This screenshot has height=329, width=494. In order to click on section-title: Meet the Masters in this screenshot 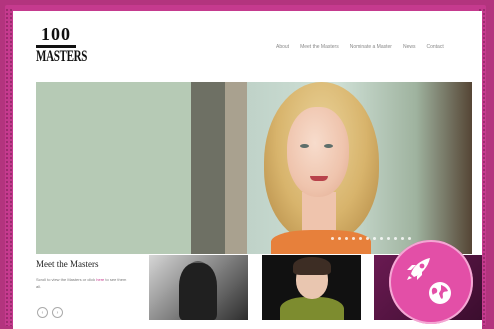, I will do `click(67, 264)`.